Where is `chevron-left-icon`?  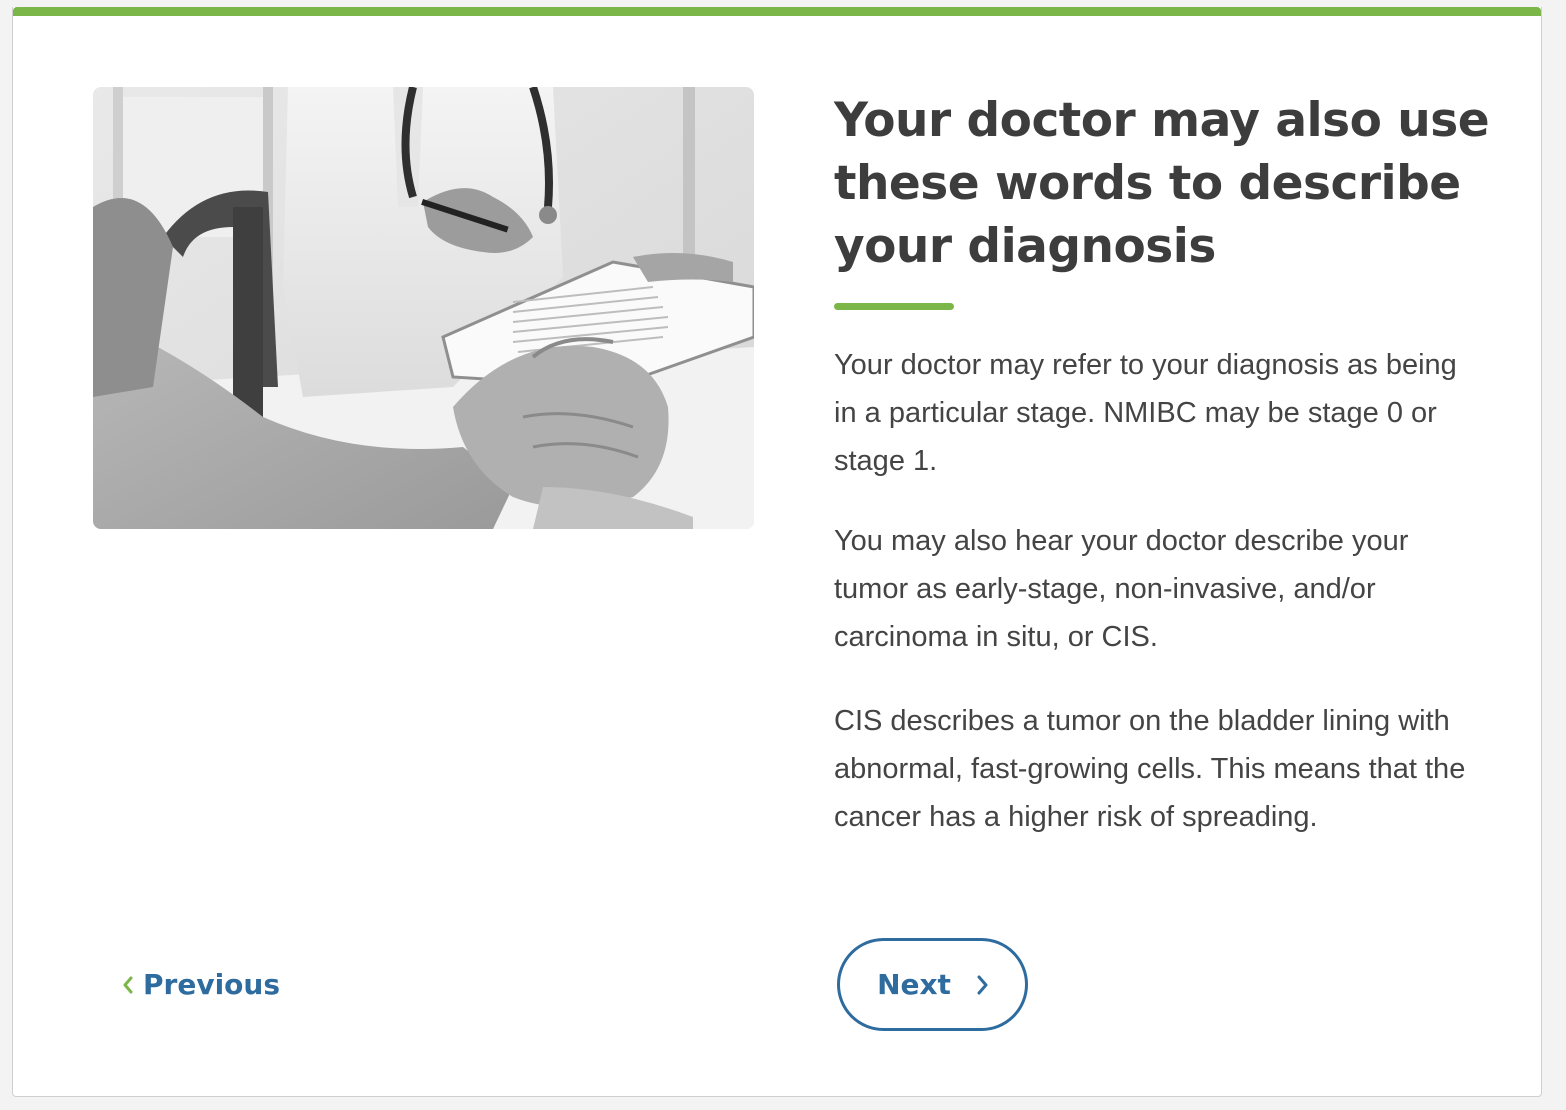
chevron-left-icon is located at coordinates (128, 985).